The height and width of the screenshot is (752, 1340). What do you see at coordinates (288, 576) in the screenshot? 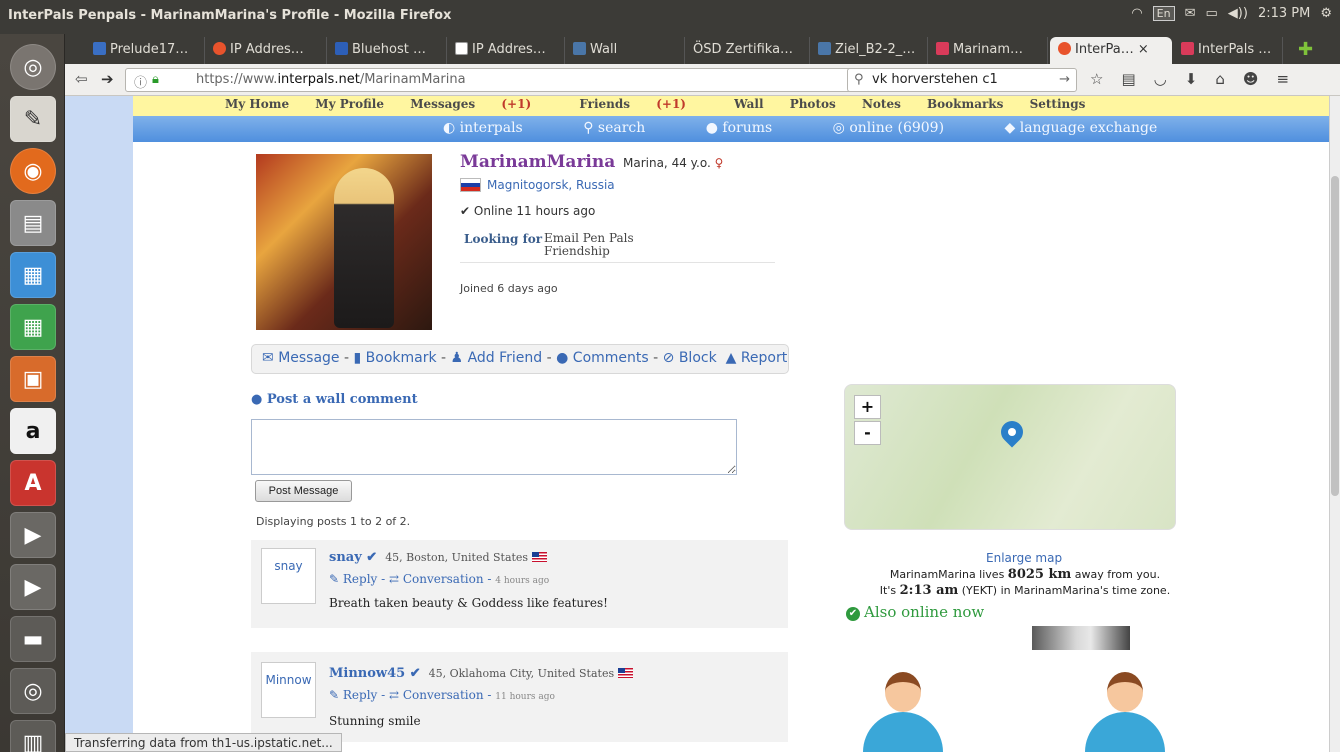
I see `poster-avatar: snay` at bounding box center [288, 576].